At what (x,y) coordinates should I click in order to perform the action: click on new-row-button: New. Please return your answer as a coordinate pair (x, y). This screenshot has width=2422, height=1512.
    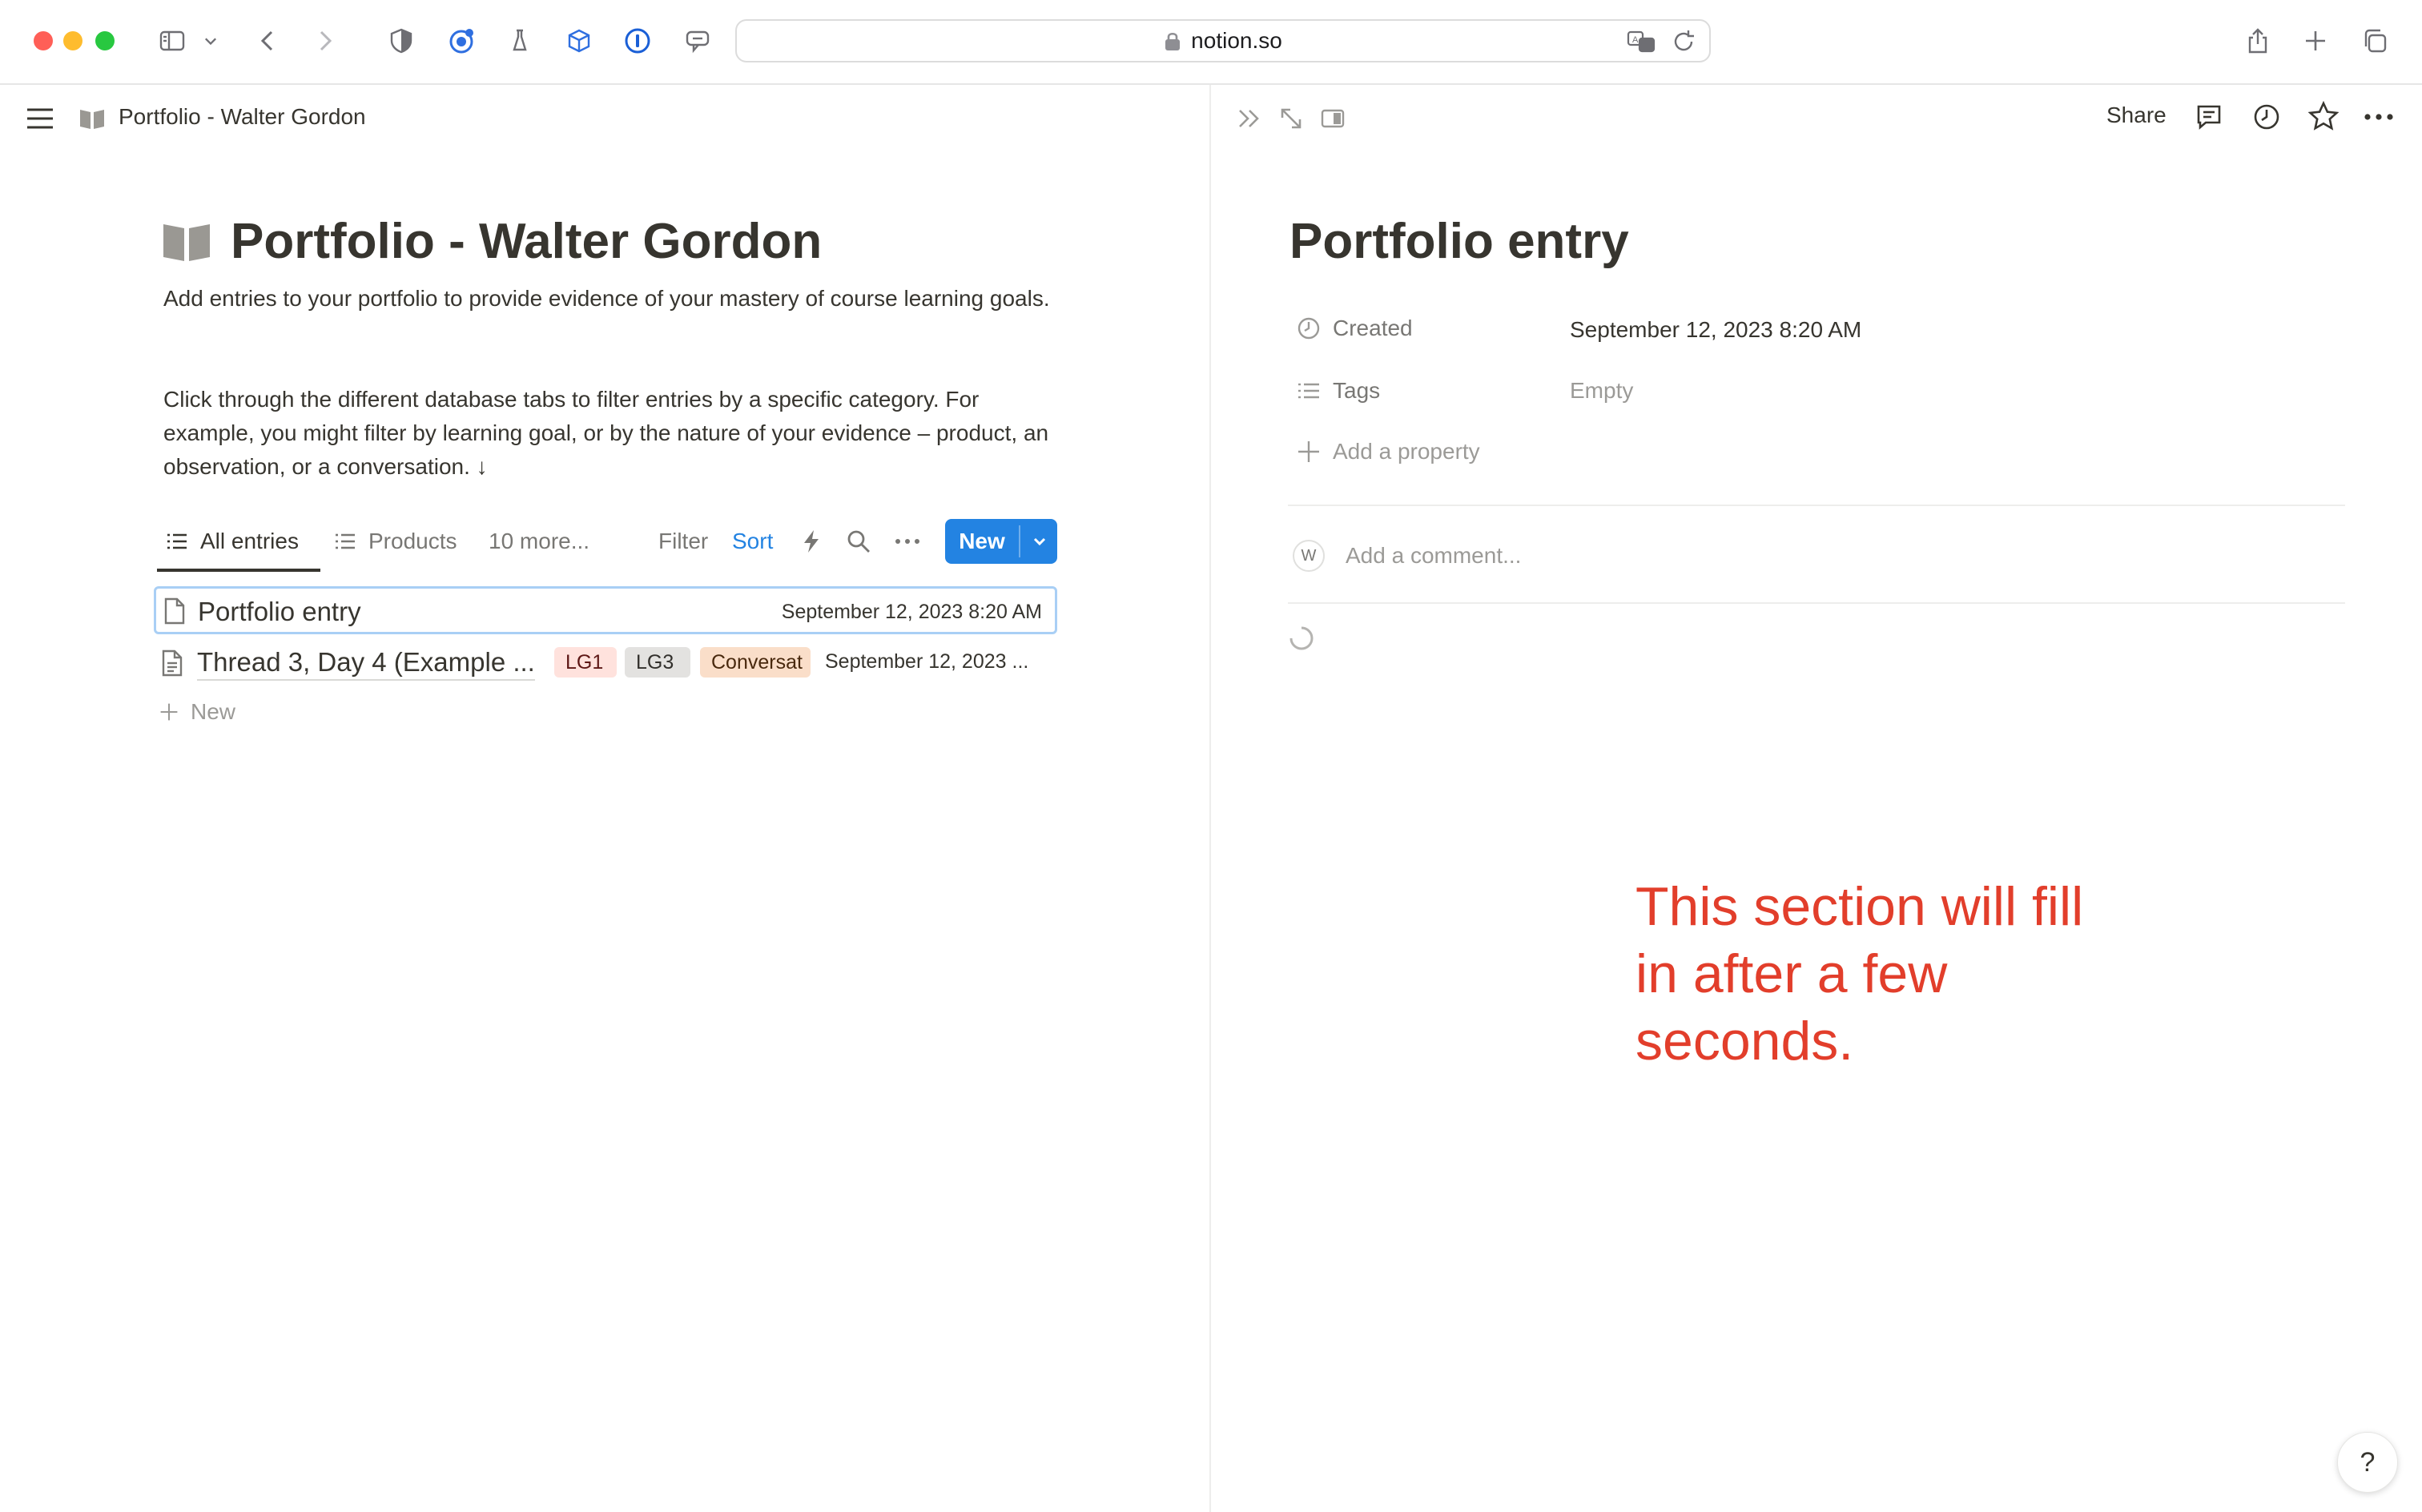
    Looking at the image, I should click on (197, 712).